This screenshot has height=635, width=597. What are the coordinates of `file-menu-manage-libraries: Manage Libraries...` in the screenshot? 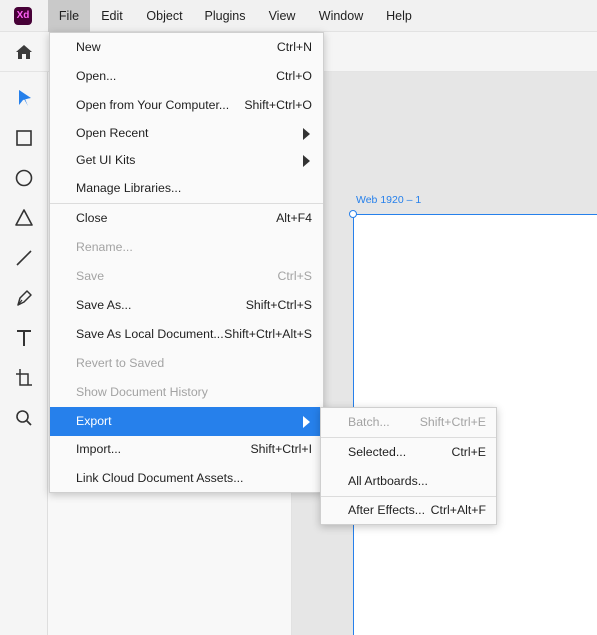 It's located at (186, 188).